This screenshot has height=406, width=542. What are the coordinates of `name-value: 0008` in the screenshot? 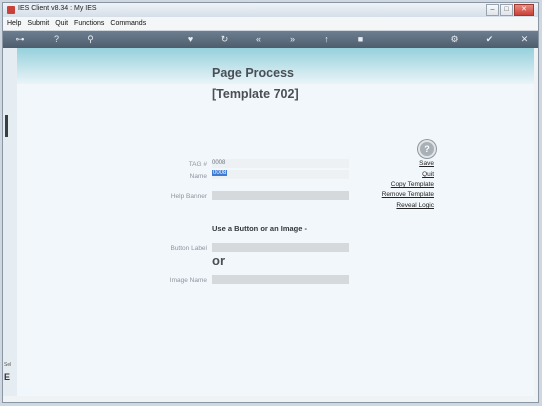 It's located at (220, 173).